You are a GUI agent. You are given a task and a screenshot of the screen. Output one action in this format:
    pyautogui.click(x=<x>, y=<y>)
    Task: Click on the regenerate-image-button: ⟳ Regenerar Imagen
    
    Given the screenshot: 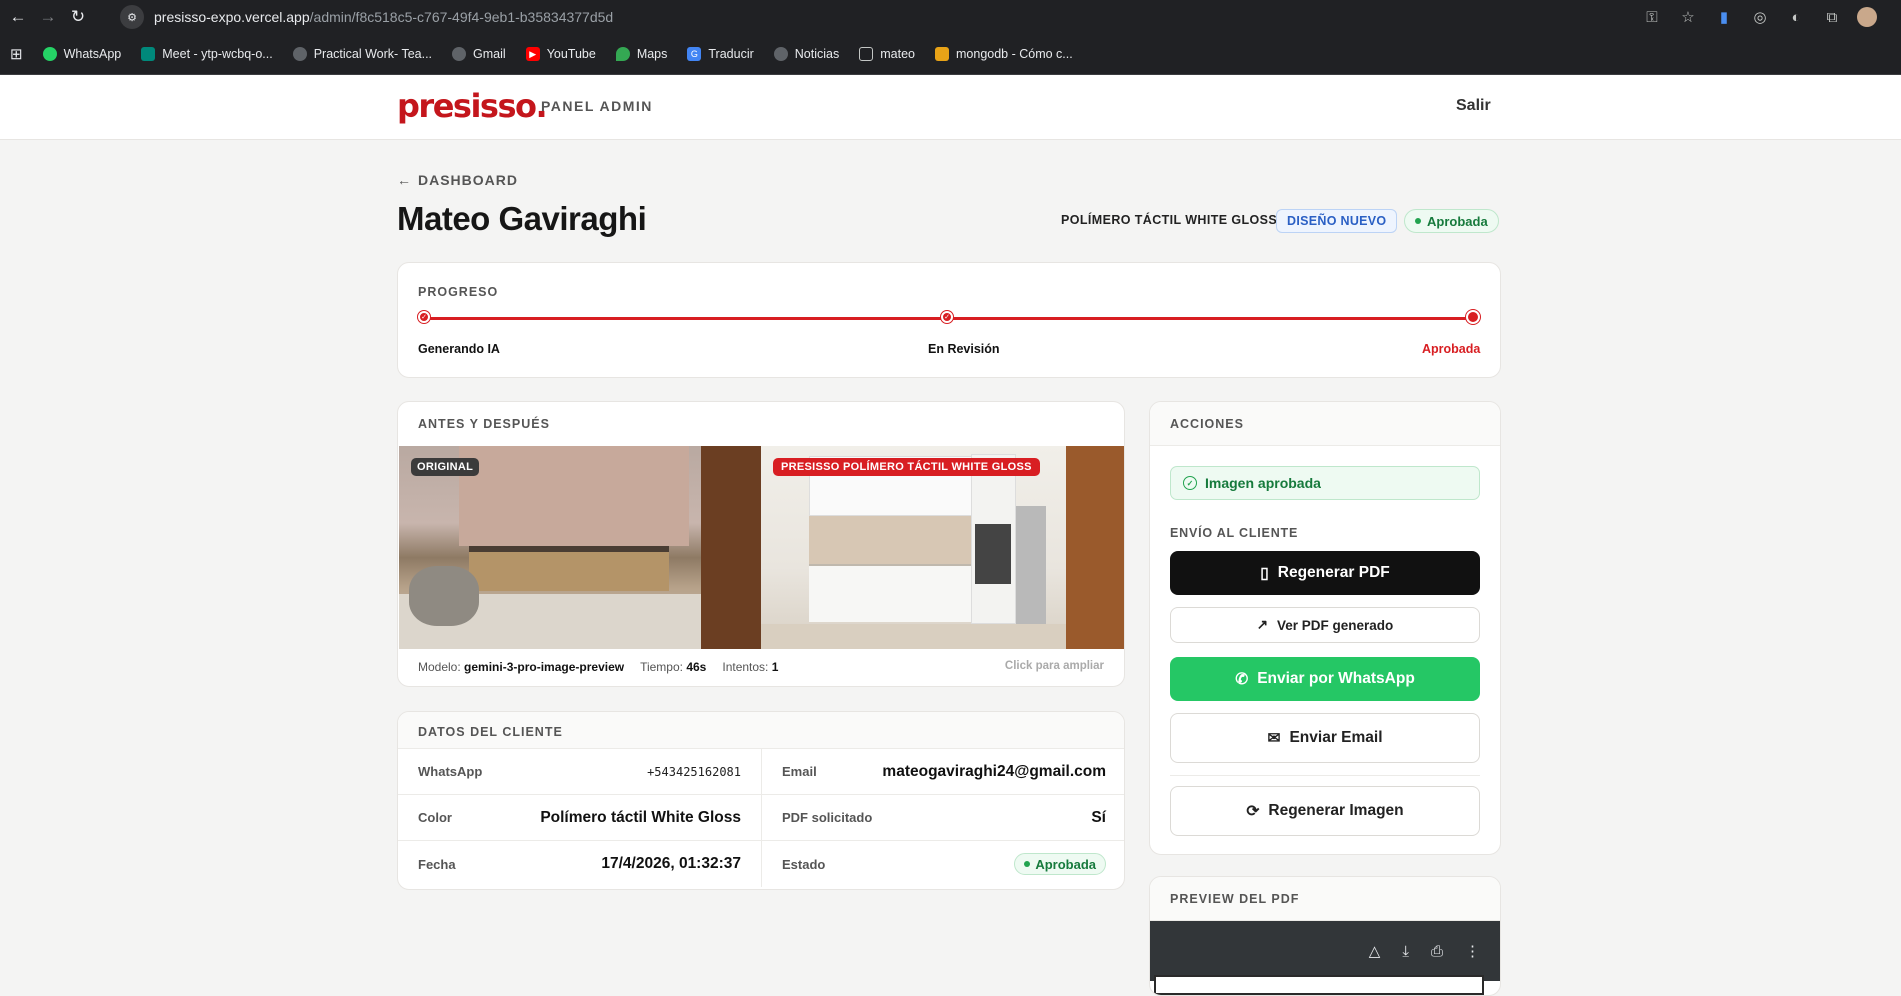 What is the action you would take?
    pyautogui.click(x=1325, y=811)
    